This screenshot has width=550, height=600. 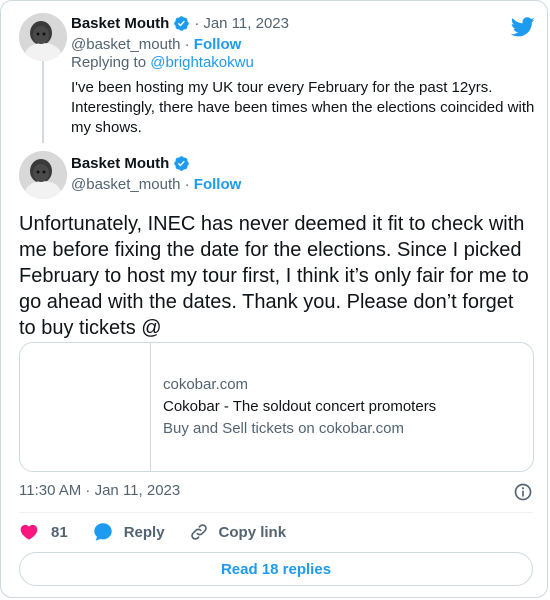 I want to click on read-replies-button: Read 18 replies, so click(x=276, y=569).